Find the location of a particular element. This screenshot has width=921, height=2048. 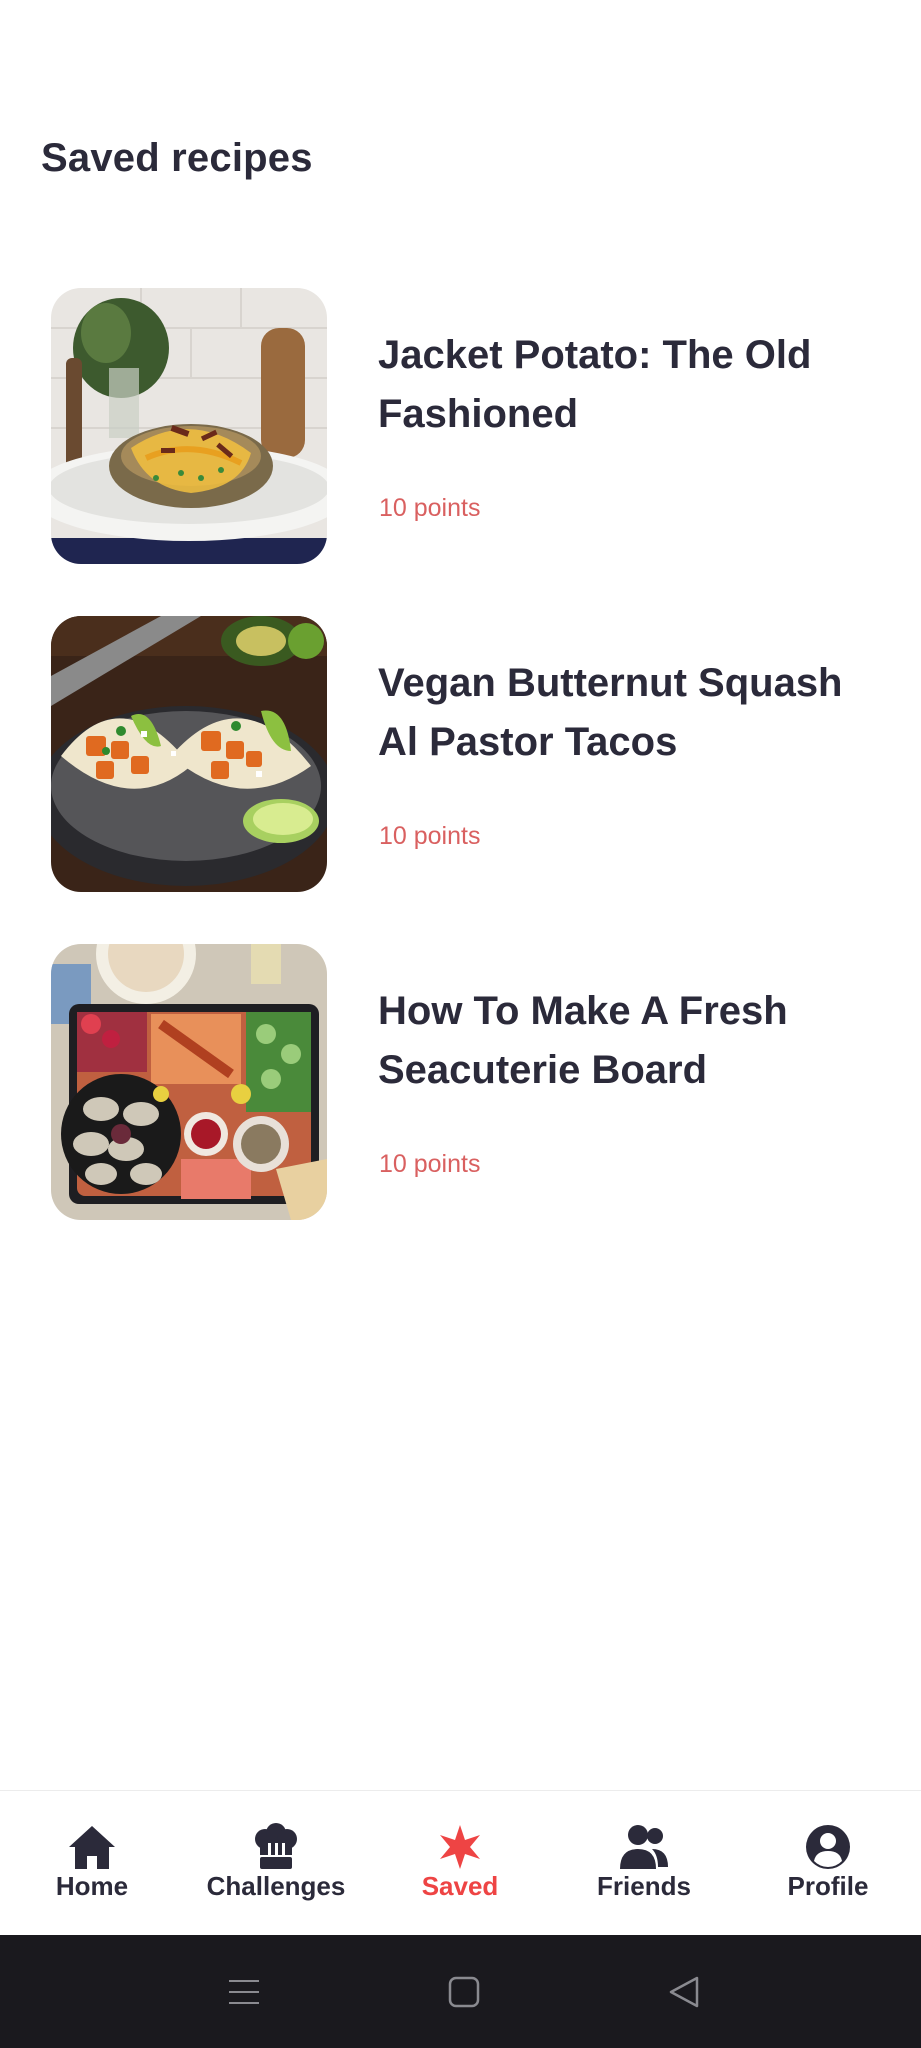

tab-label: Saved is located at coordinates (460, 1886).